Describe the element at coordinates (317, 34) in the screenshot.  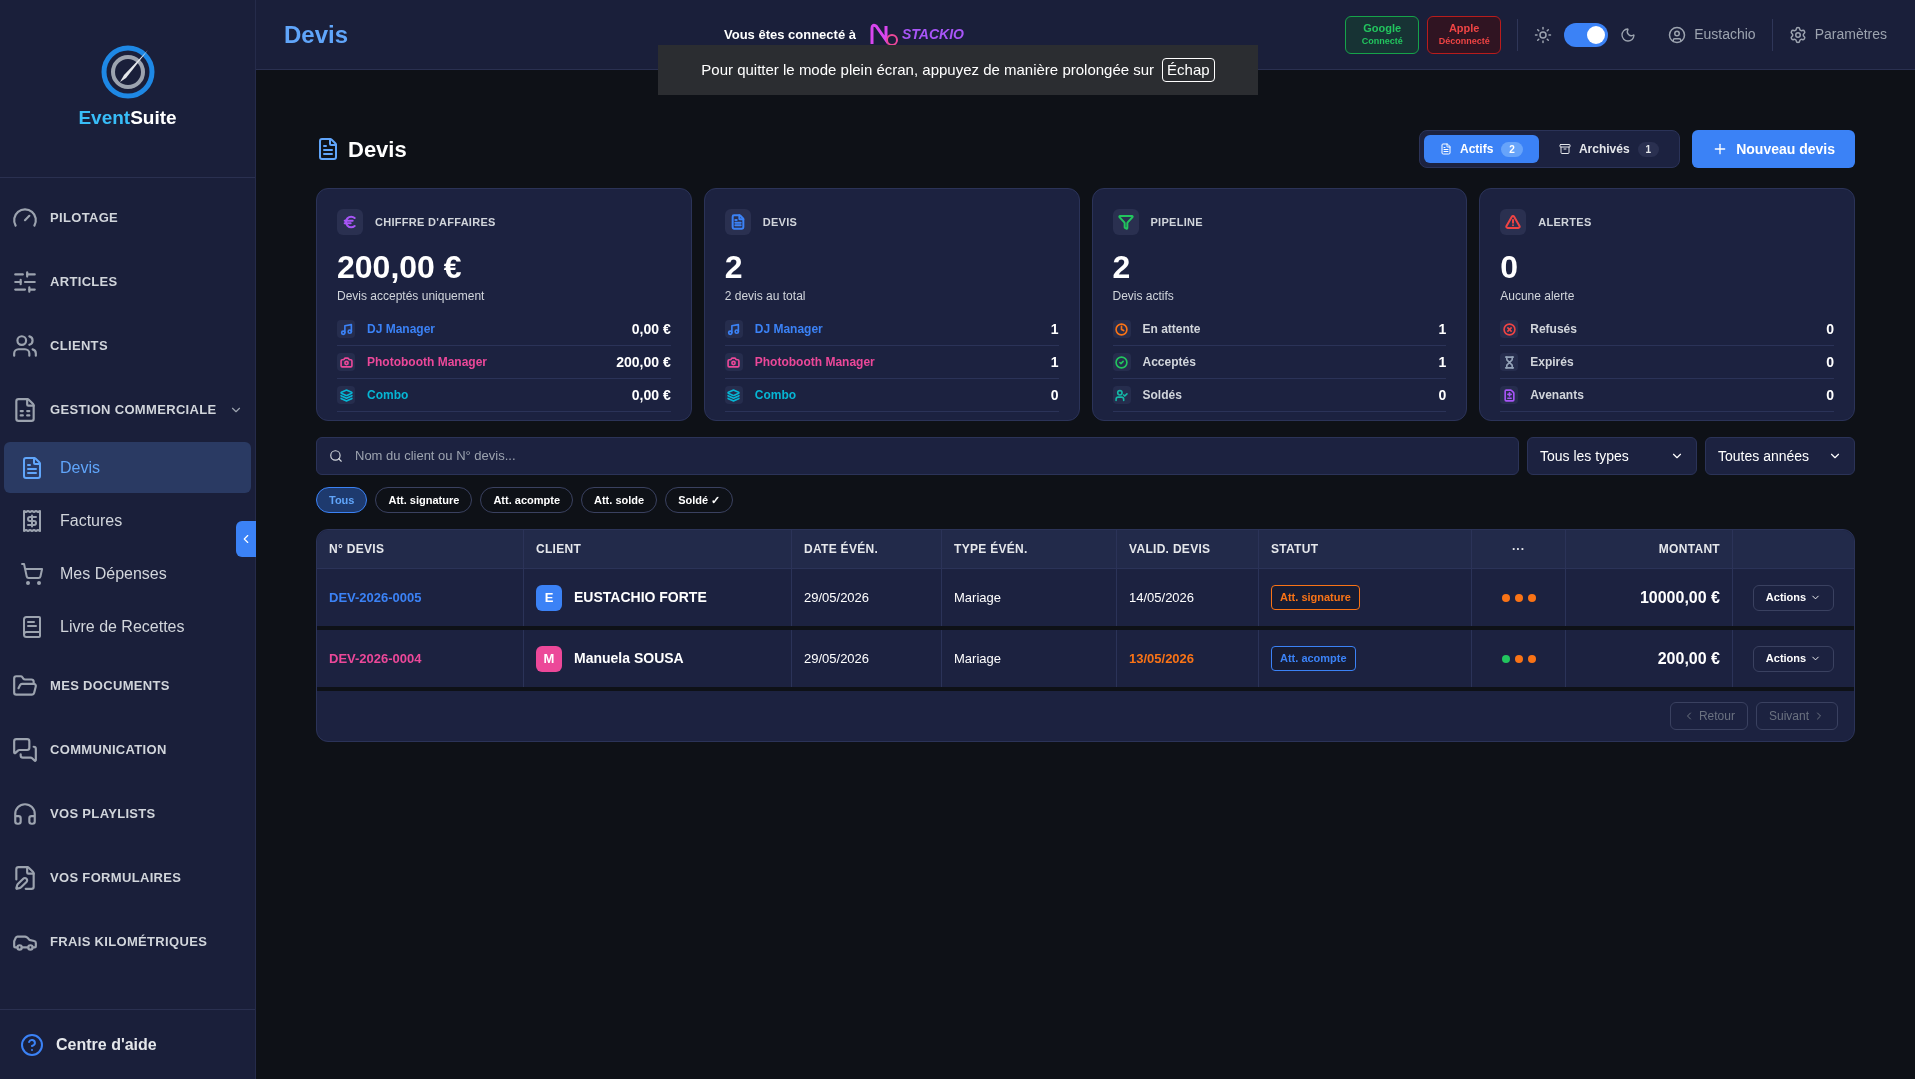
I see `page-header-title: Devis` at that location.